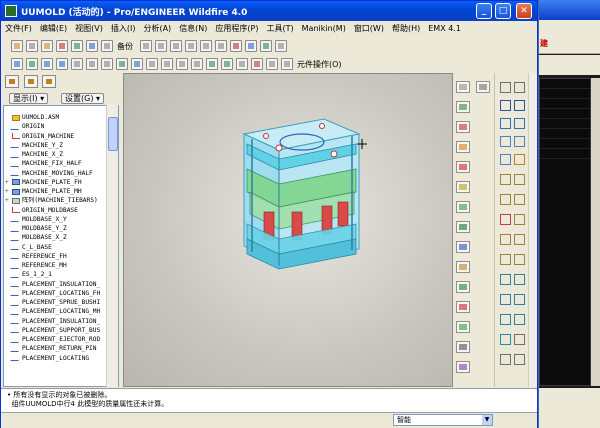  Describe the element at coordinates (55, 136) in the screenshot. I see `tree-item: ORIGIN_MACHINE` at that location.